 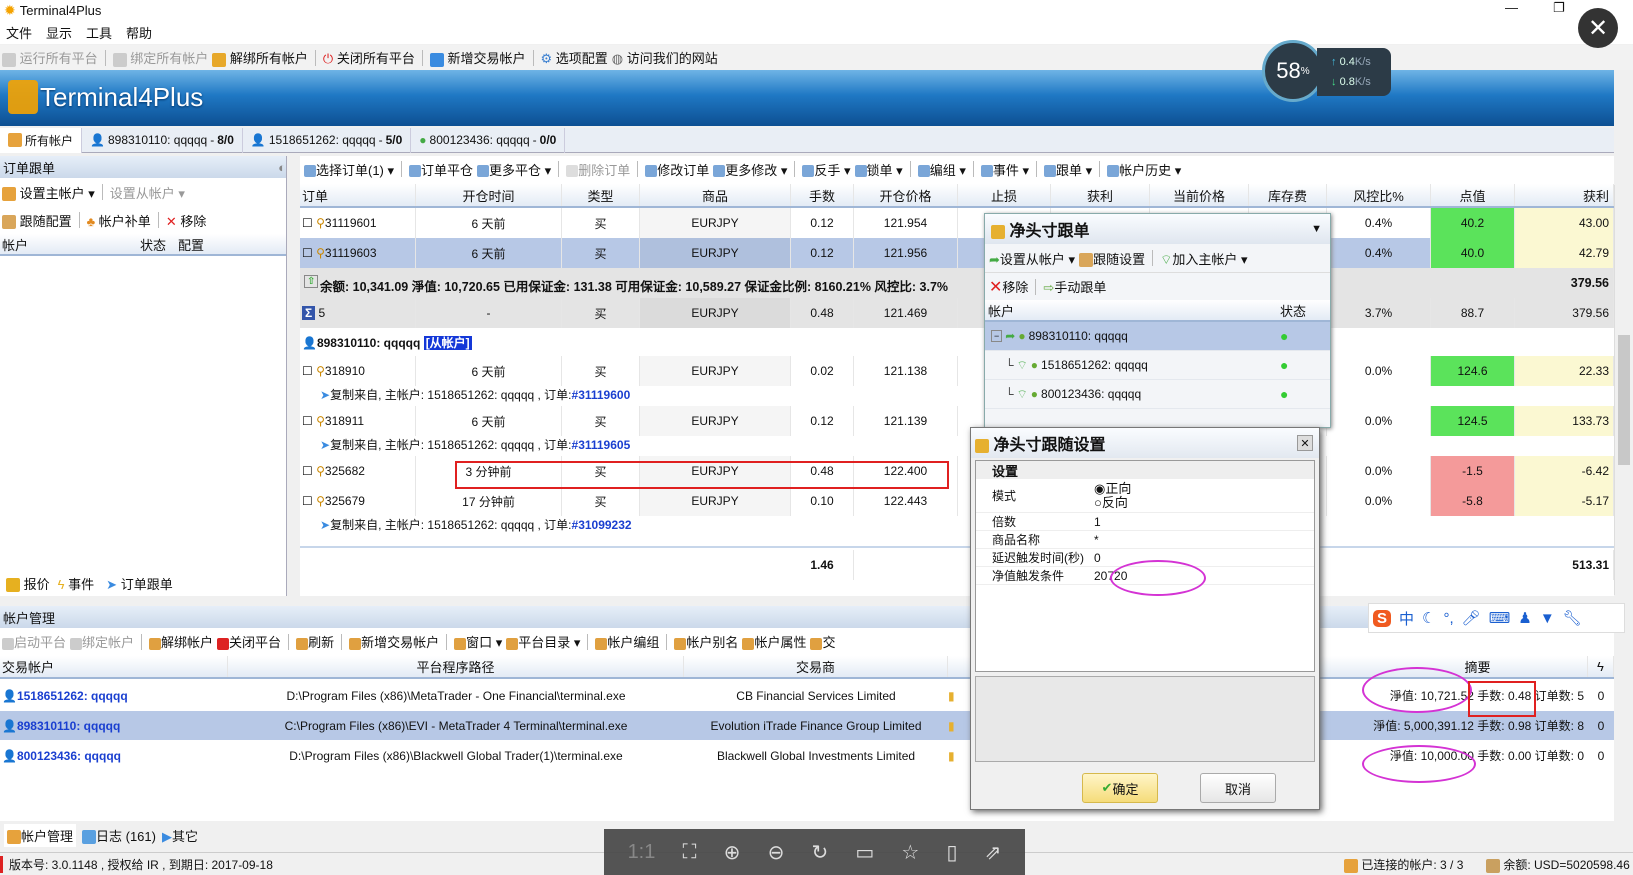 What do you see at coordinates (1524, 618) in the screenshot?
I see `user-icon: ♟` at bounding box center [1524, 618].